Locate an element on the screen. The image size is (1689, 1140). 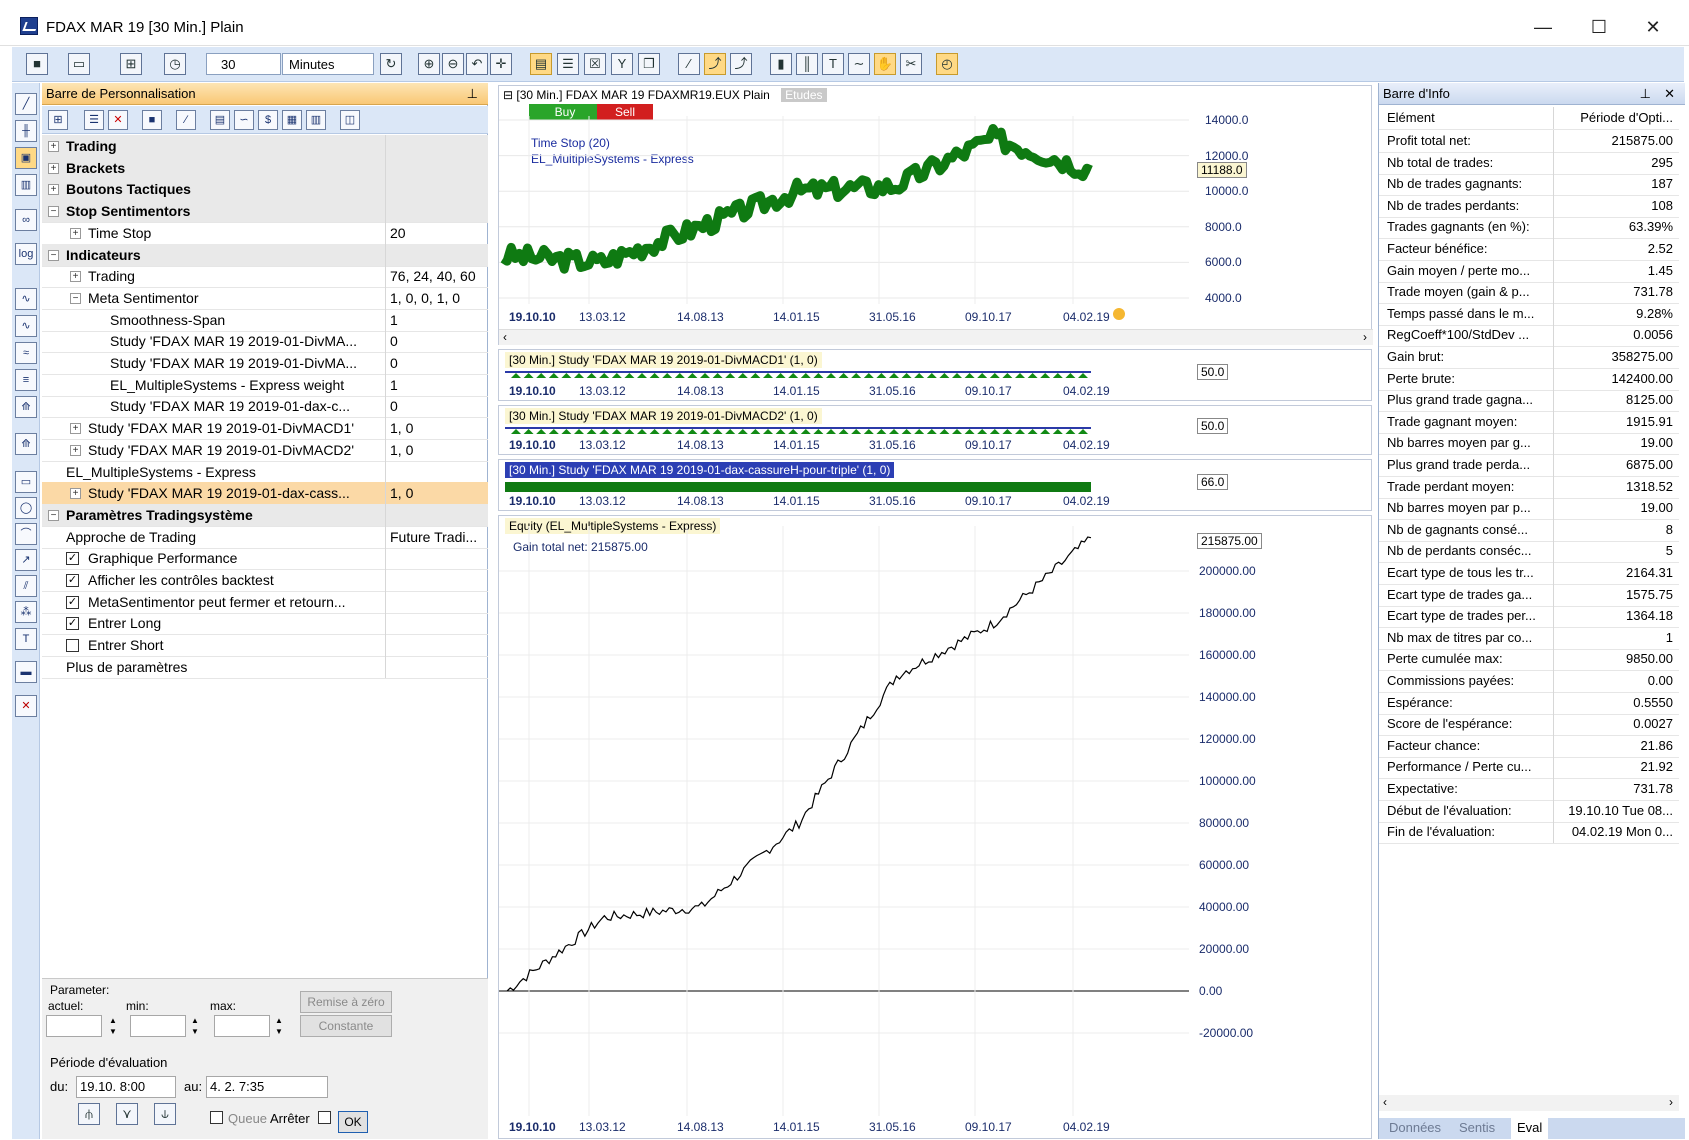
filter-icon: Y is located at coordinates (622, 64).